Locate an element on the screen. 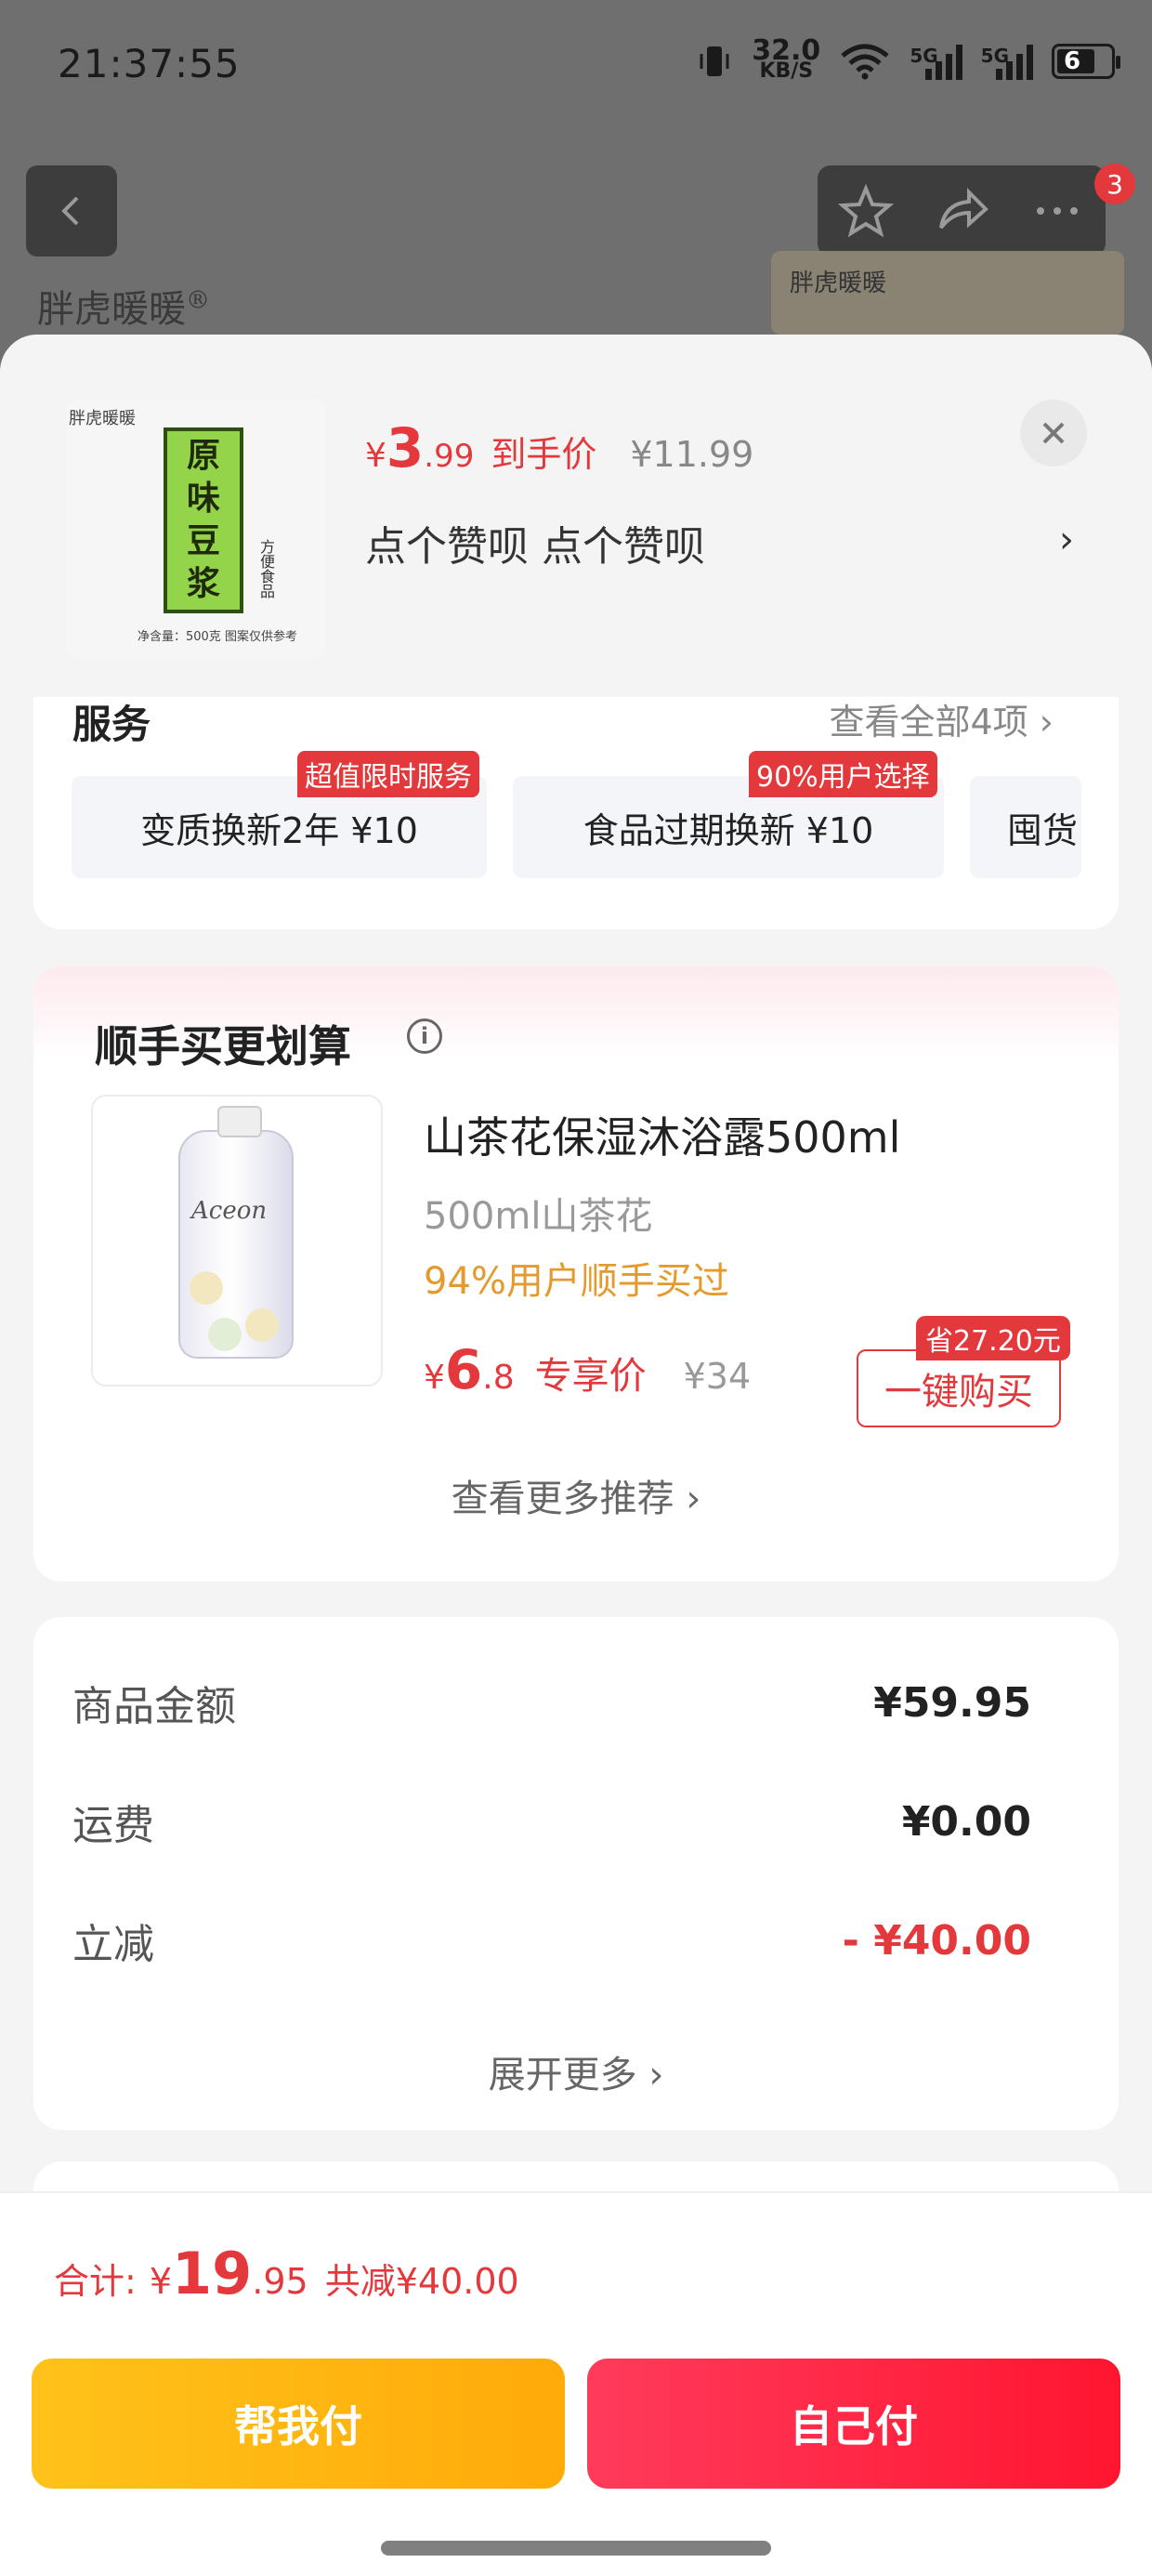 The image size is (1152, 2576). store-brand-logo: 胖虎暖暖® is located at coordinates (123, 308).